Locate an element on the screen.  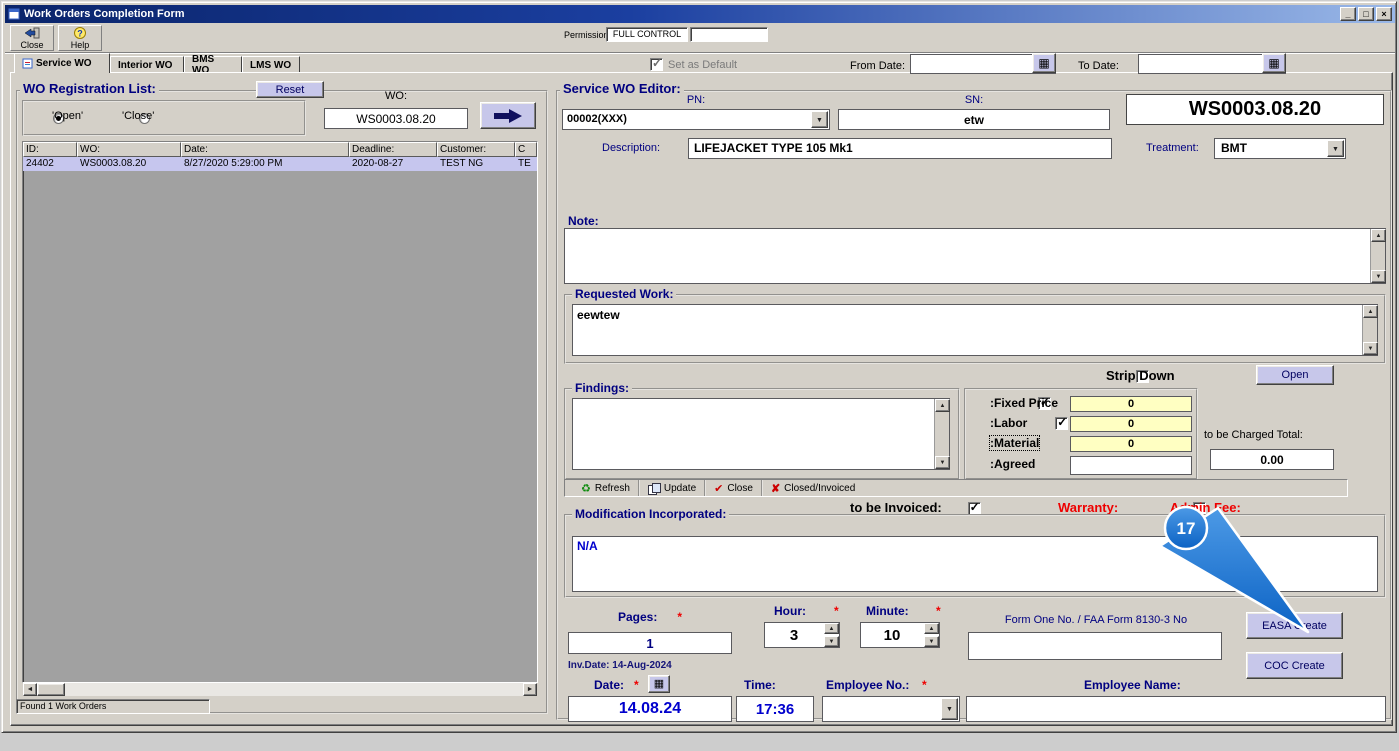
agreed-field is located at coordinates (1131, 465).